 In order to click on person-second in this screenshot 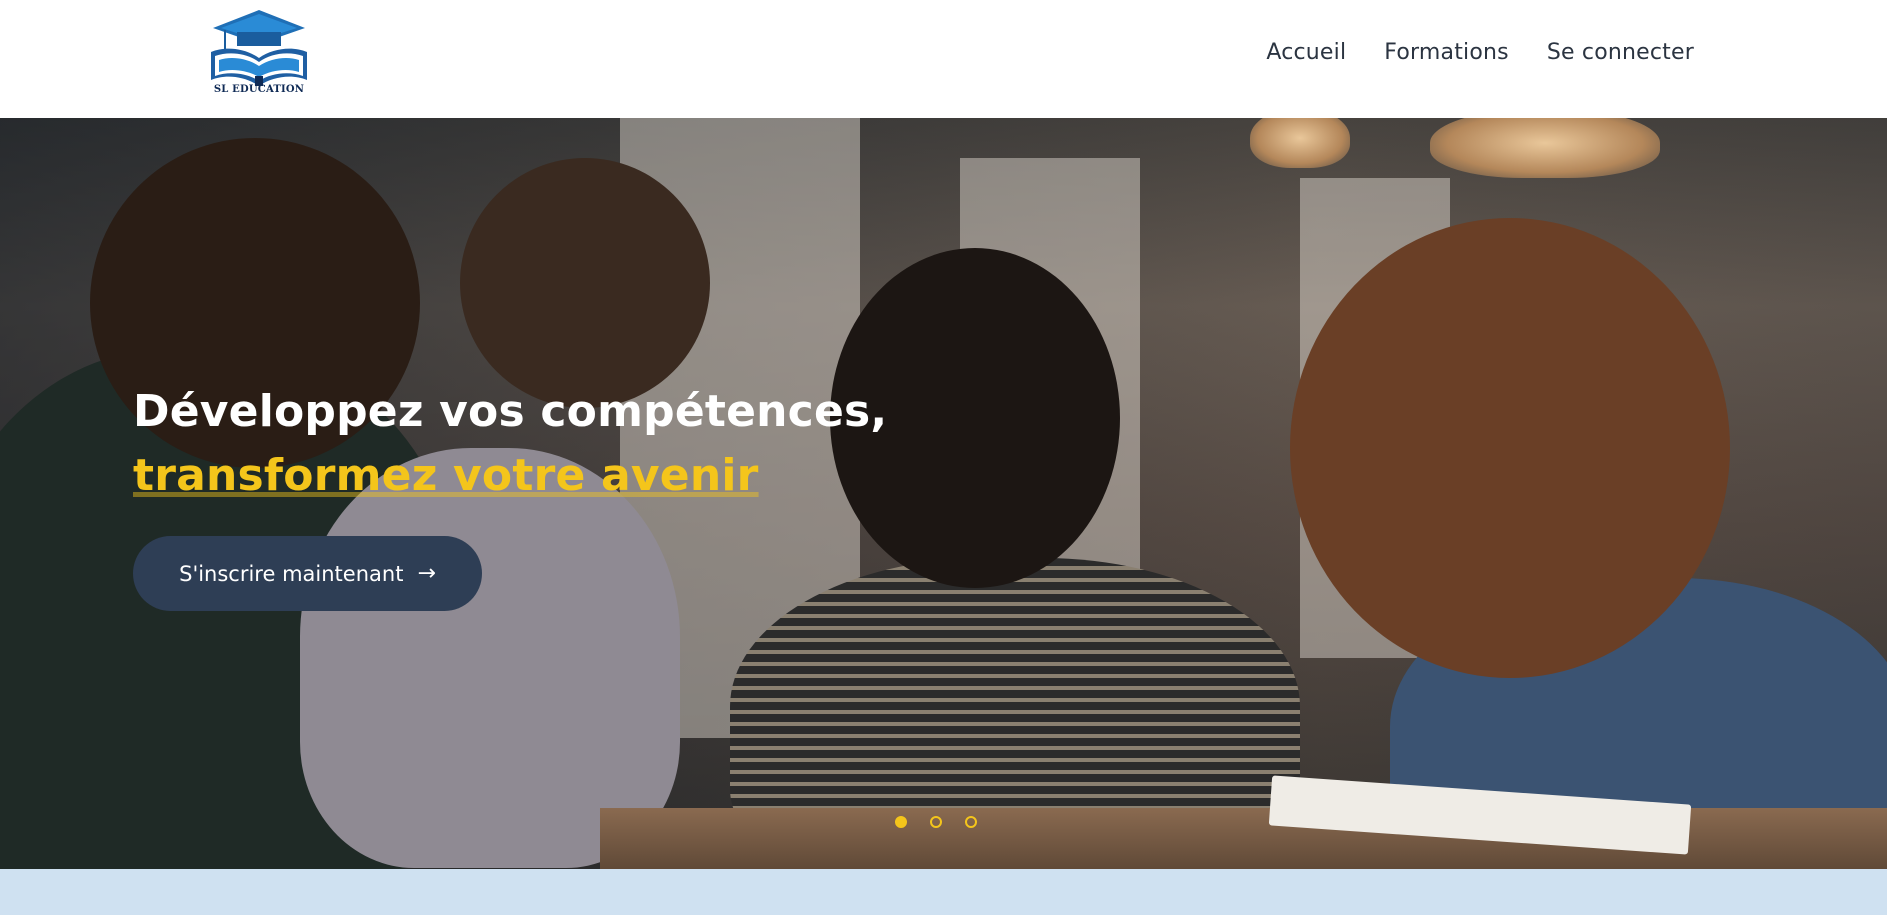, I will do `click(490, 658)`.